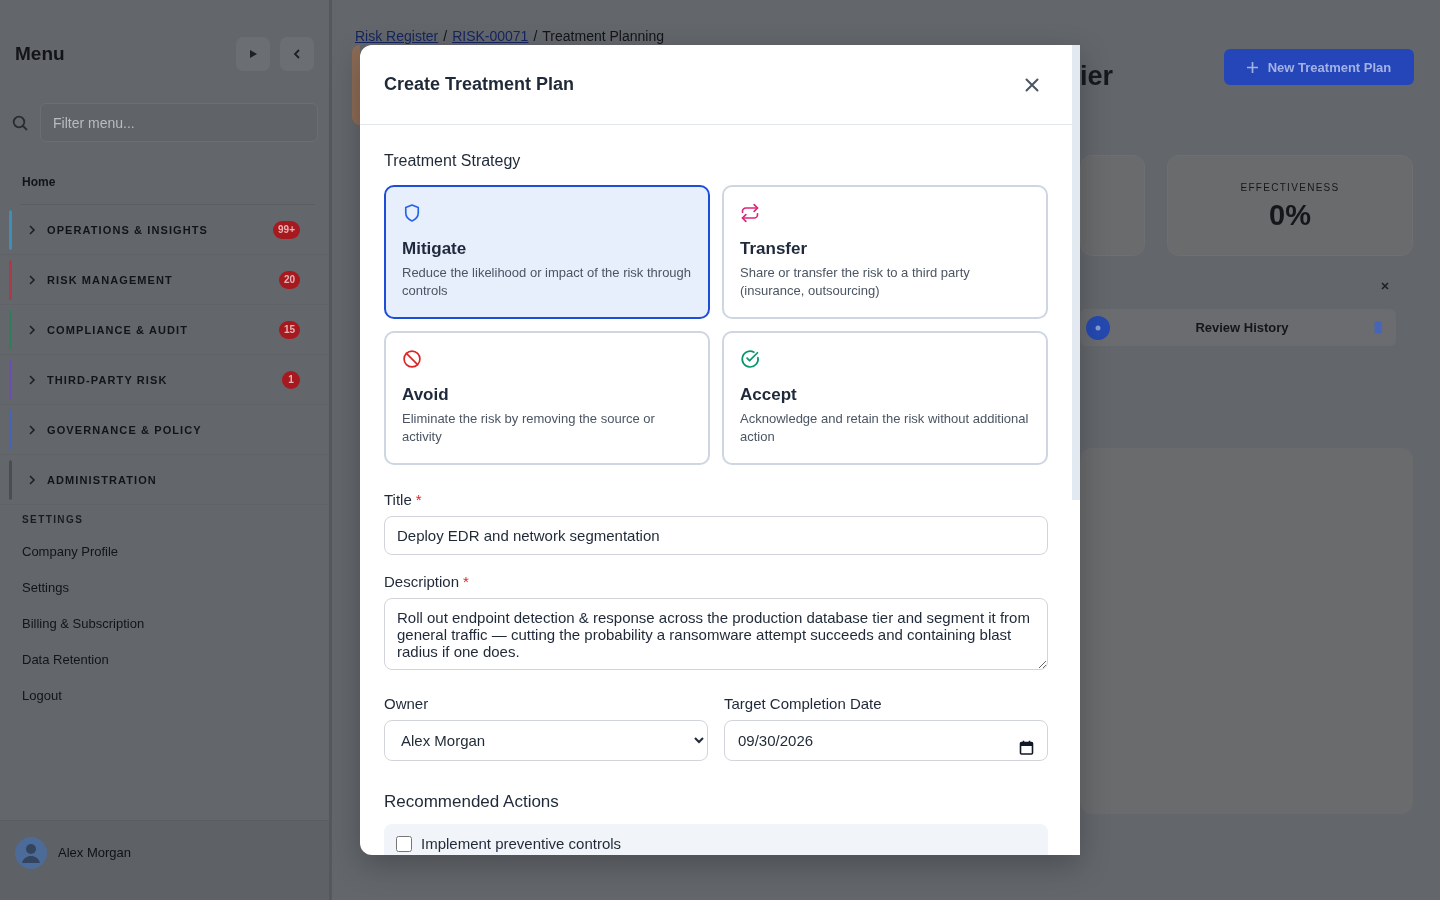 The image size is (1440, 900). I want to click on stat-value: 0%, so click(1290, 215).